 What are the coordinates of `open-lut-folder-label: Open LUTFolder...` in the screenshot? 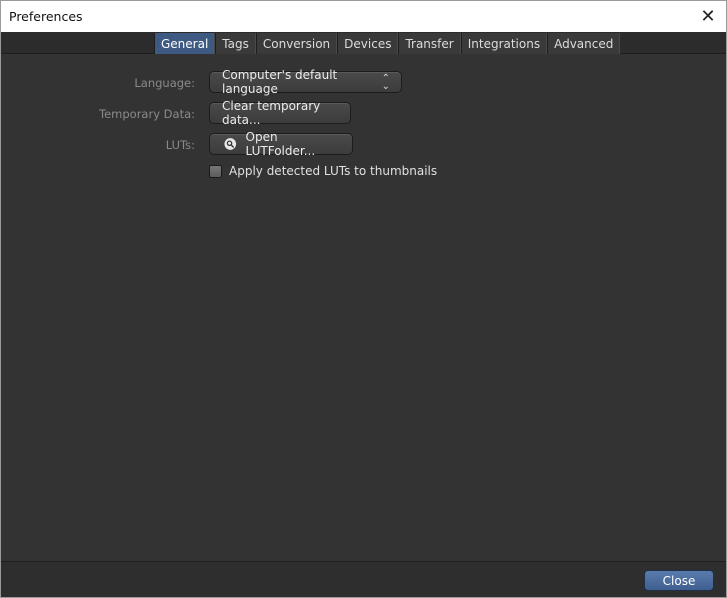 It's located at (280, 144).